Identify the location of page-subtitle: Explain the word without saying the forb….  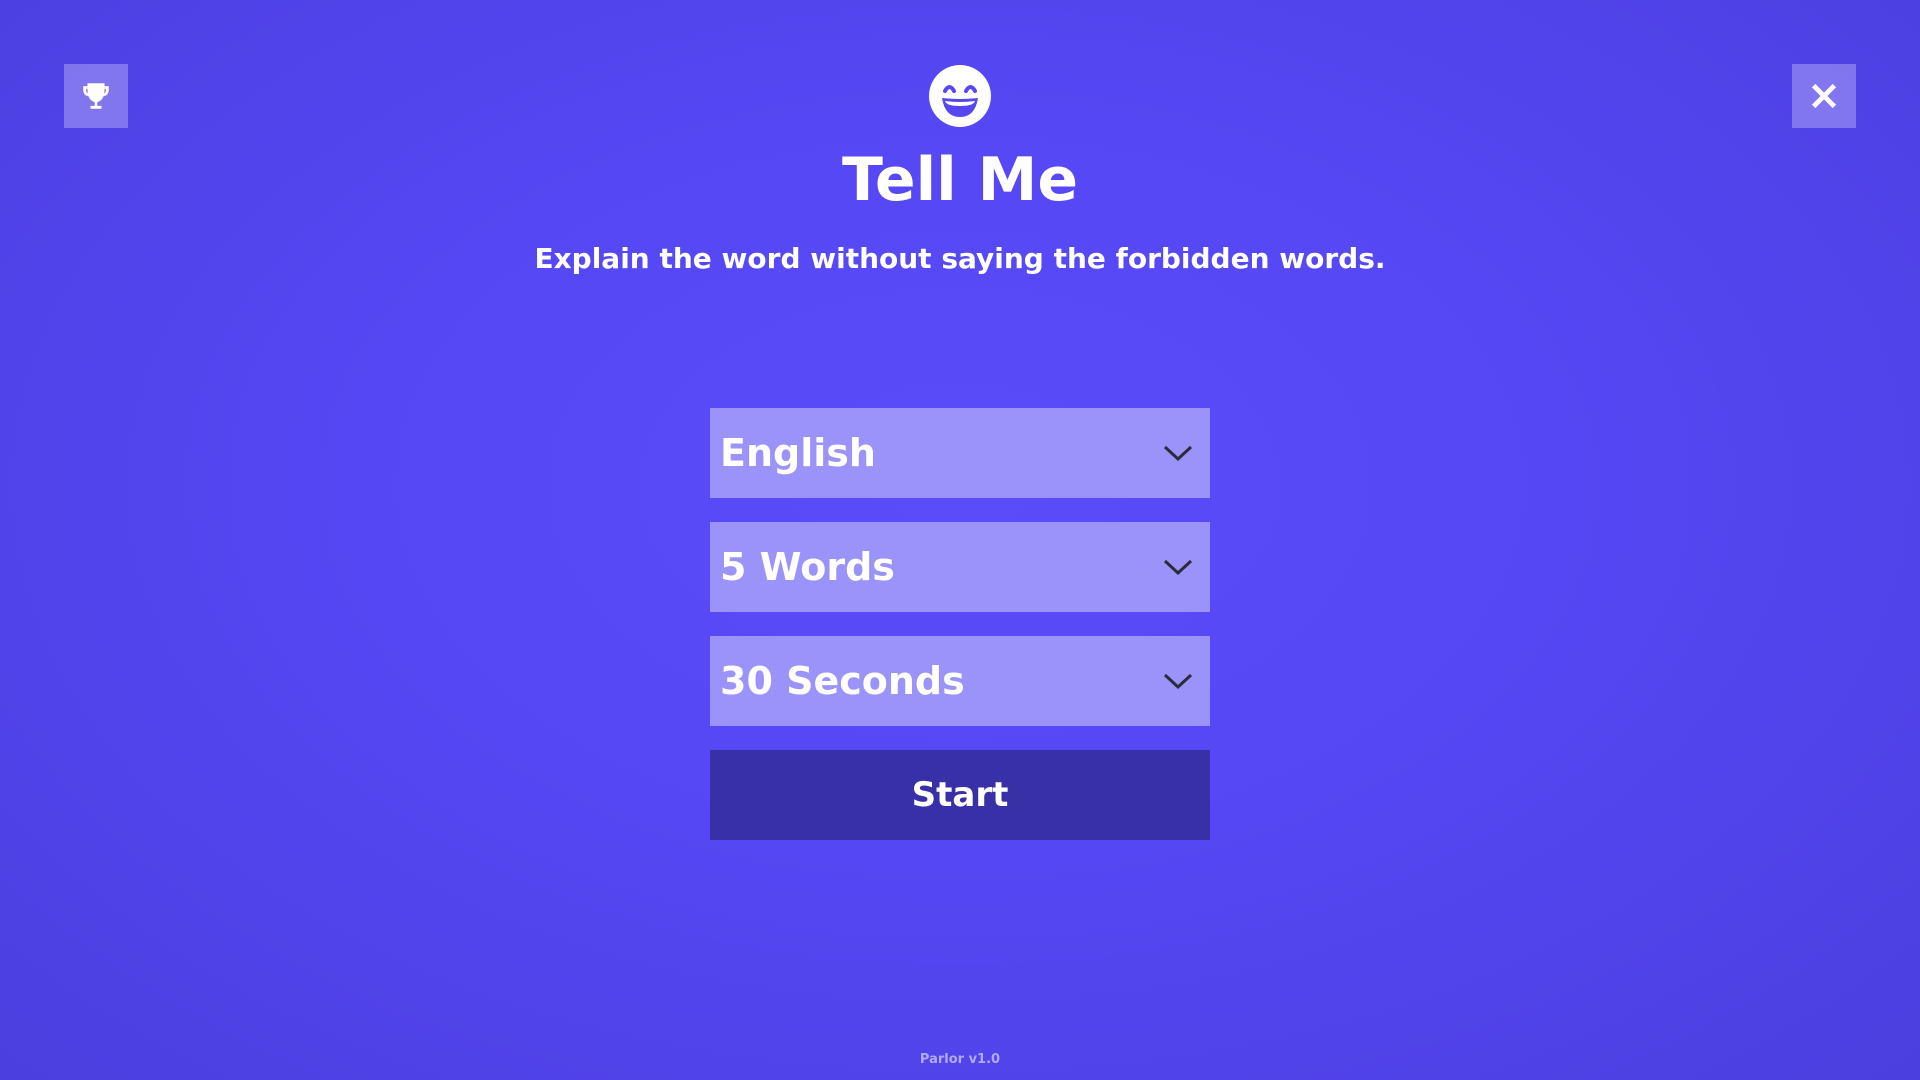
(960, 258).